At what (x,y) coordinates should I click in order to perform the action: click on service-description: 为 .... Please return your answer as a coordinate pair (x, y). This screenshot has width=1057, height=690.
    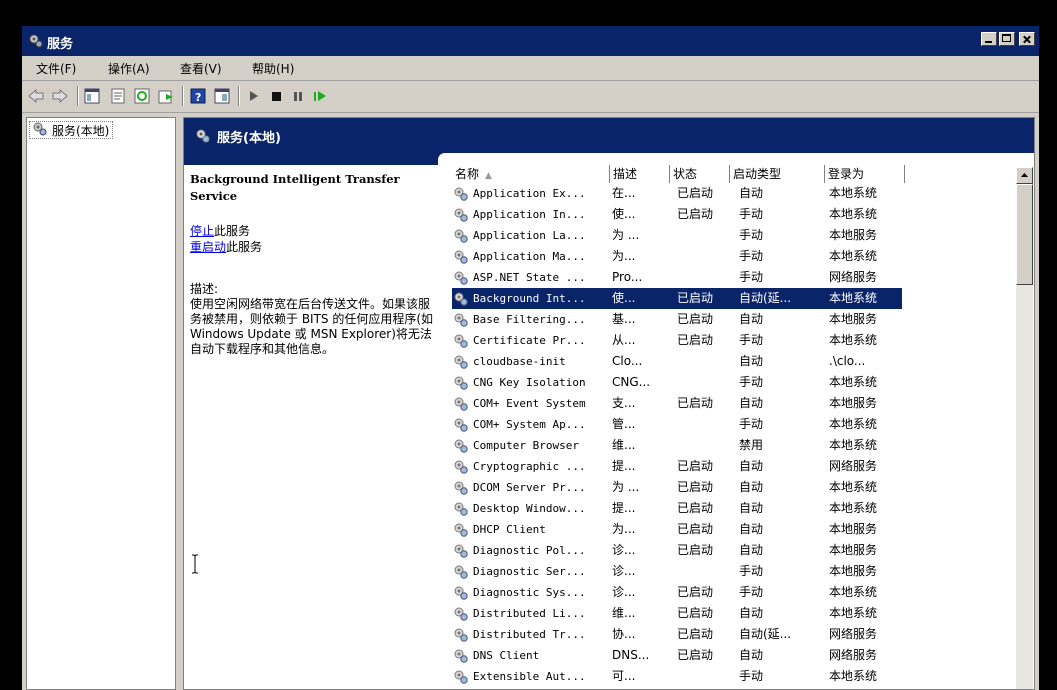
    Looking at the image, I should click on (626, 487).